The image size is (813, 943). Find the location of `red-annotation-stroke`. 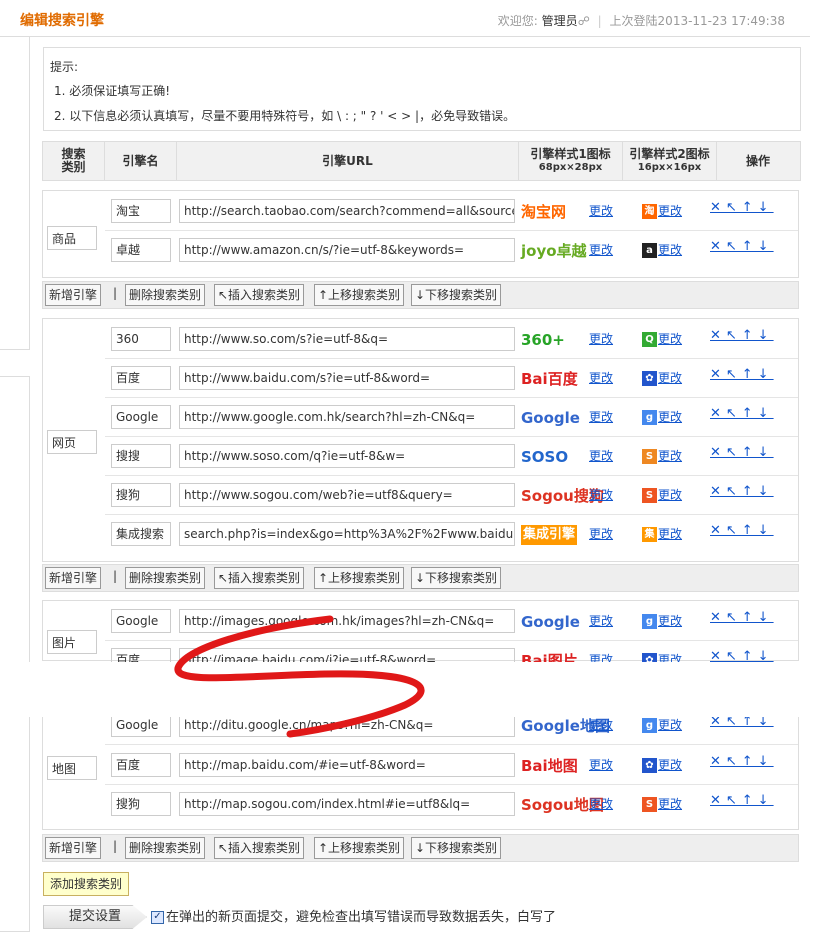

red-annotation-stroke is located at coordinates (299, 676).